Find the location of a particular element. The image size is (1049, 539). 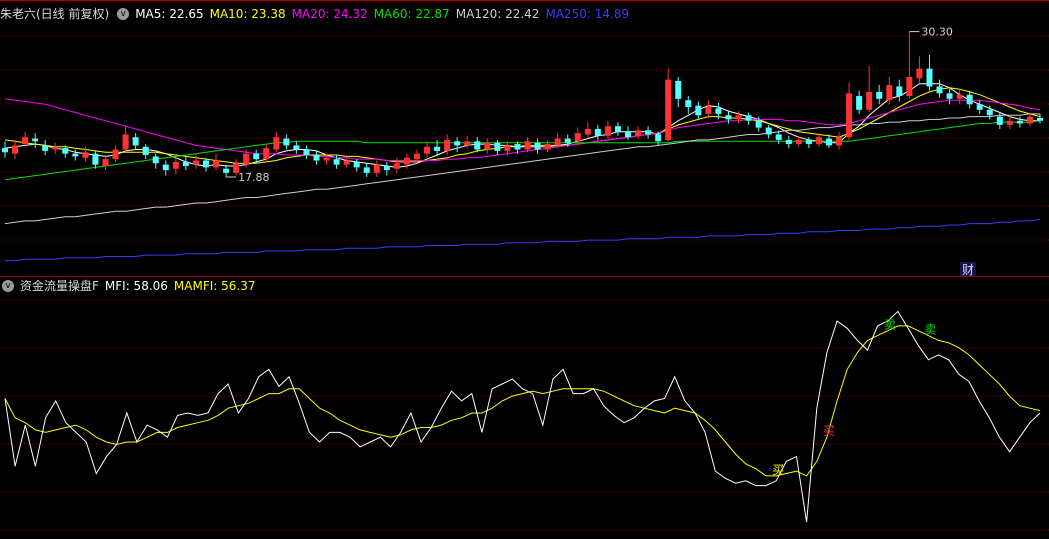

low-price-label: 17.88 is located at coordinates (254, 177).